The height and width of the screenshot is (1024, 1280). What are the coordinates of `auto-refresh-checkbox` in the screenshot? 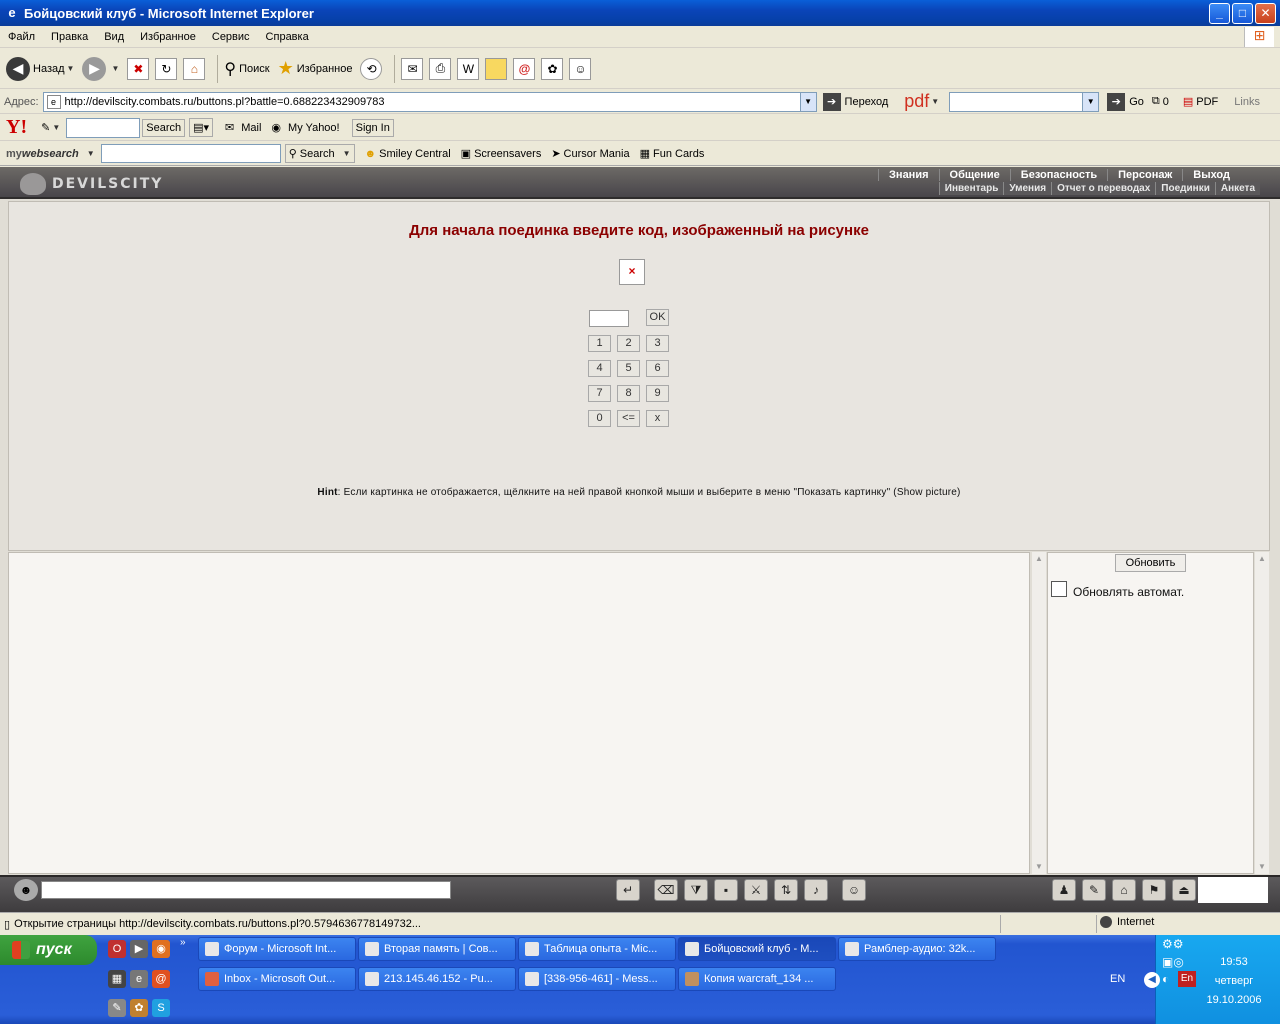 It's located at (1059, 589).